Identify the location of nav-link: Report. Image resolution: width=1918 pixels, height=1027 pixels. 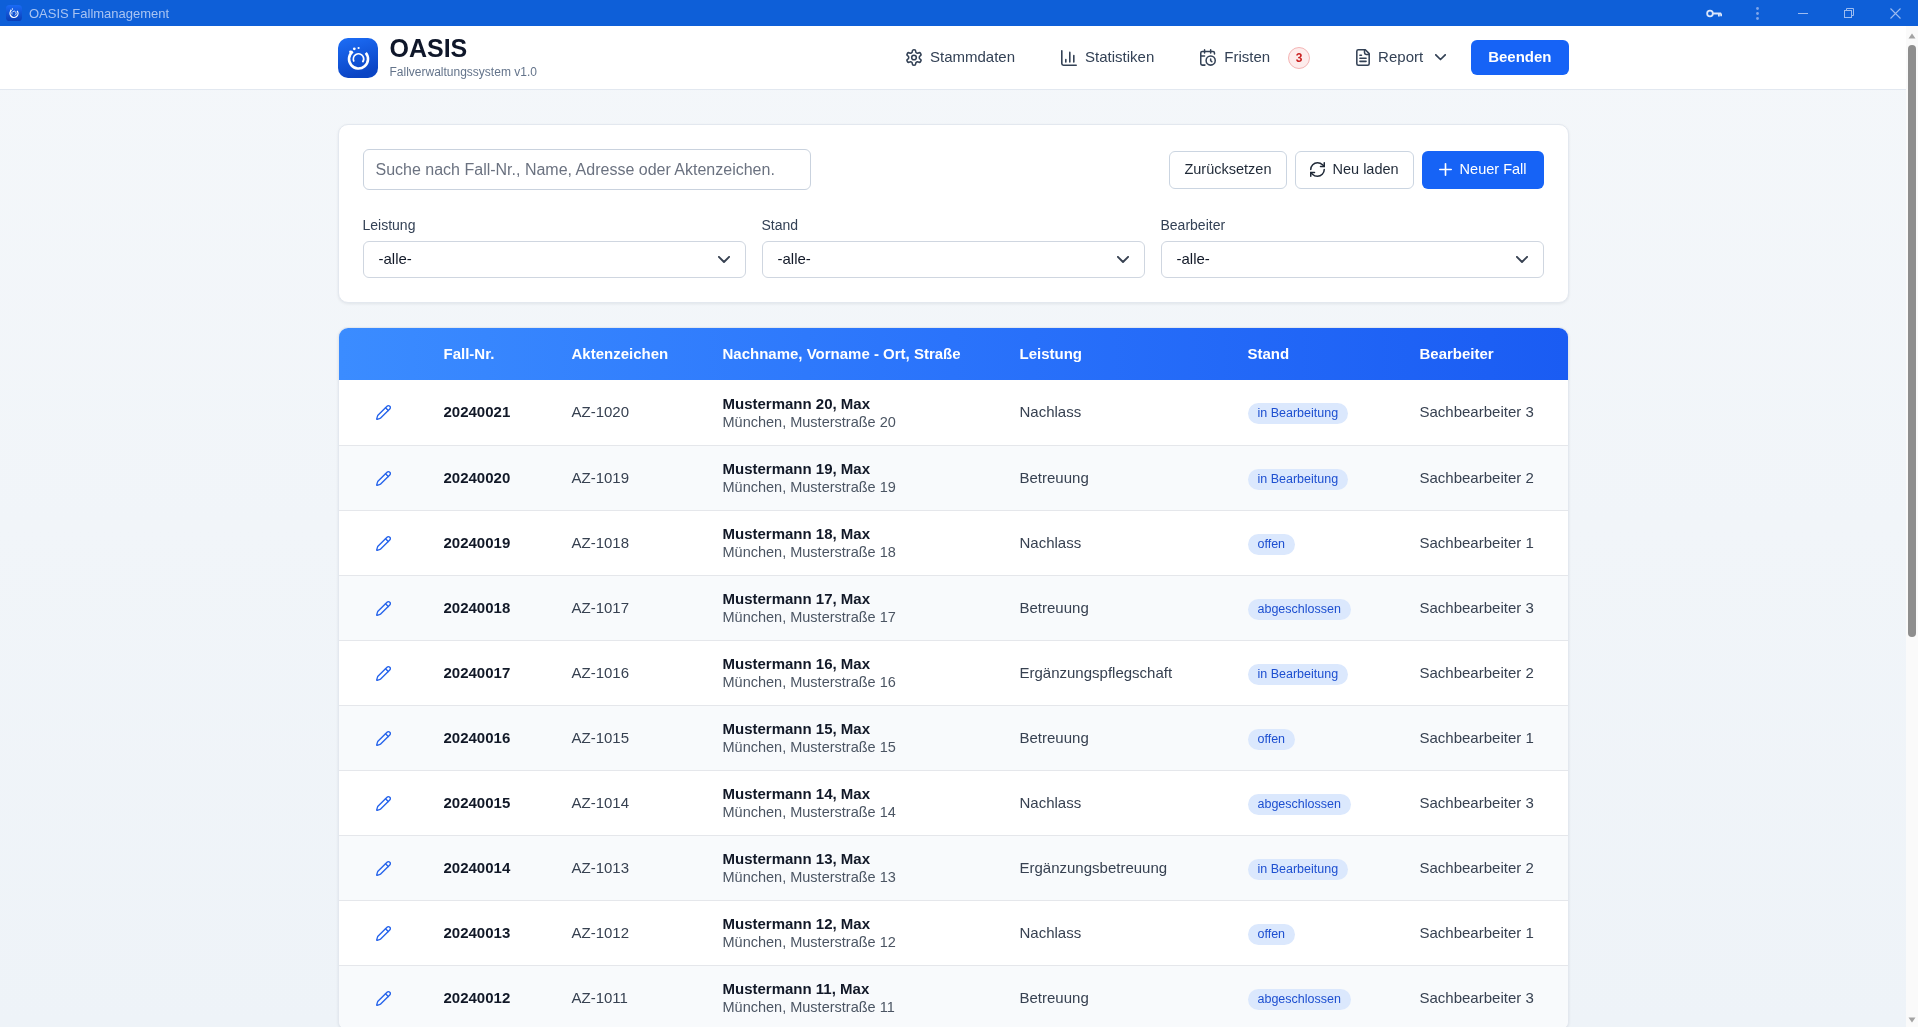
(1401, 57).